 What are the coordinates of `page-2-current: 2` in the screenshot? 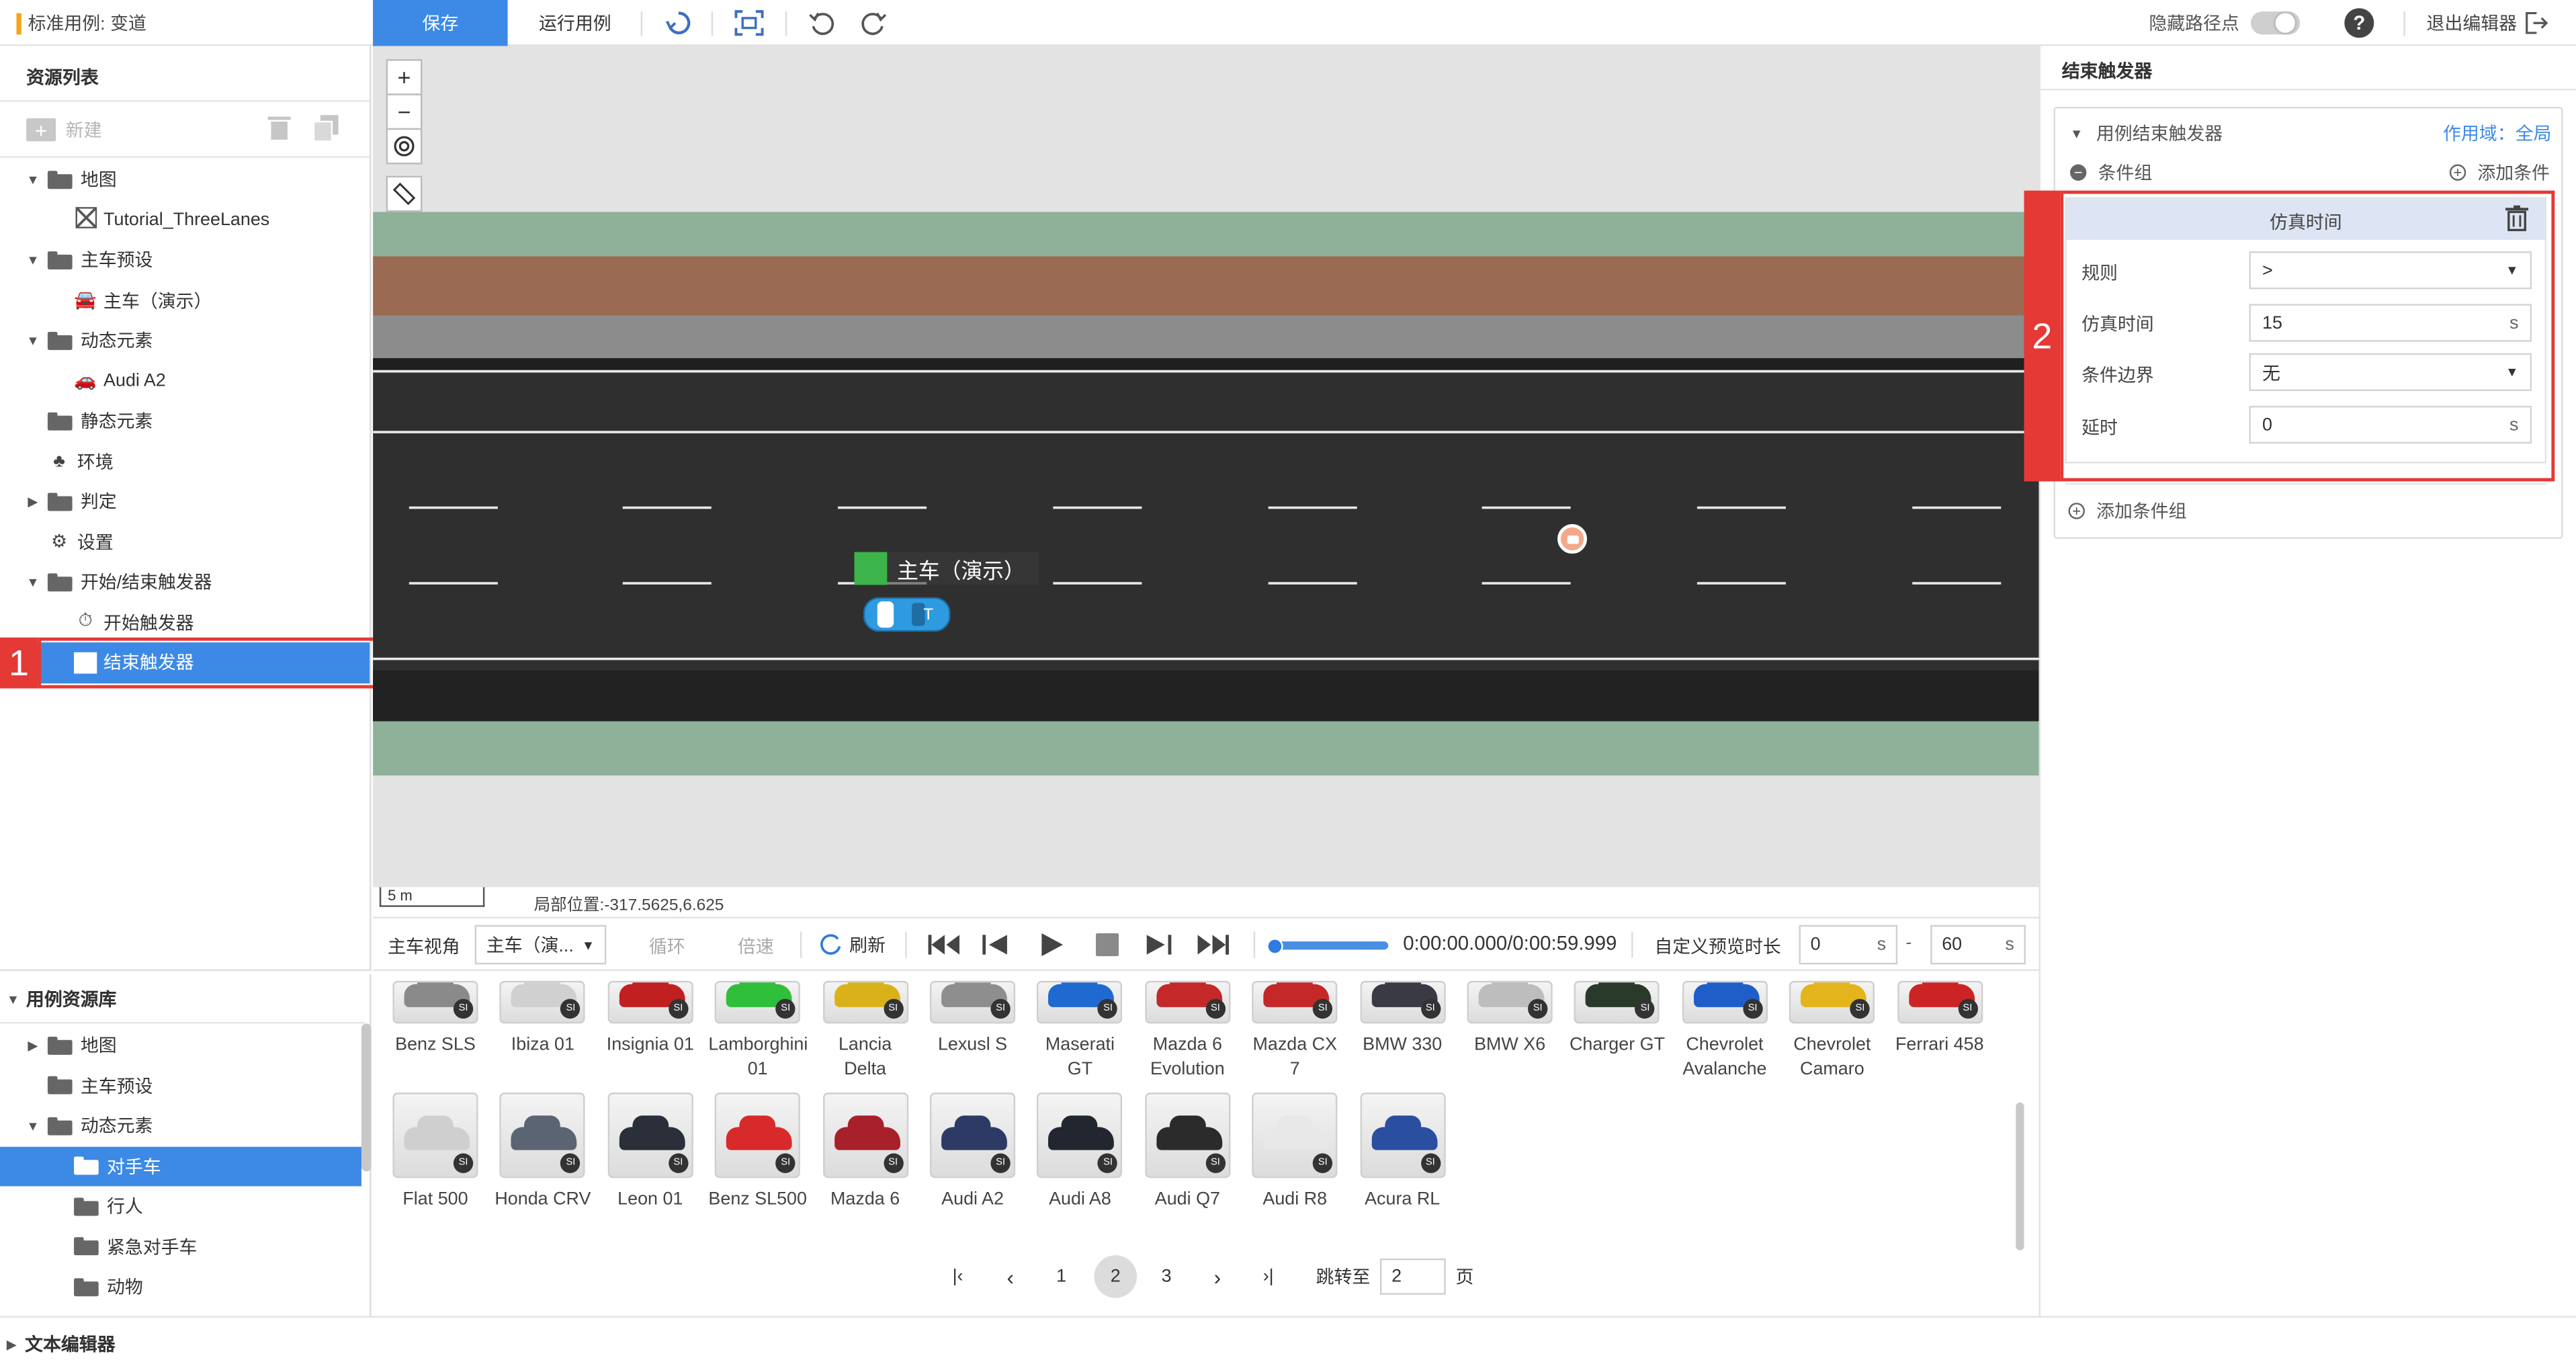 It's located at (1115, 1276).